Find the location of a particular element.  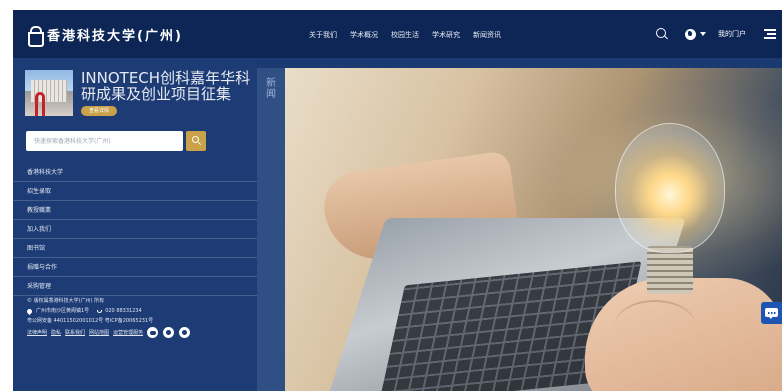

news-label: 新闻 is located at coordinates (271, 89).